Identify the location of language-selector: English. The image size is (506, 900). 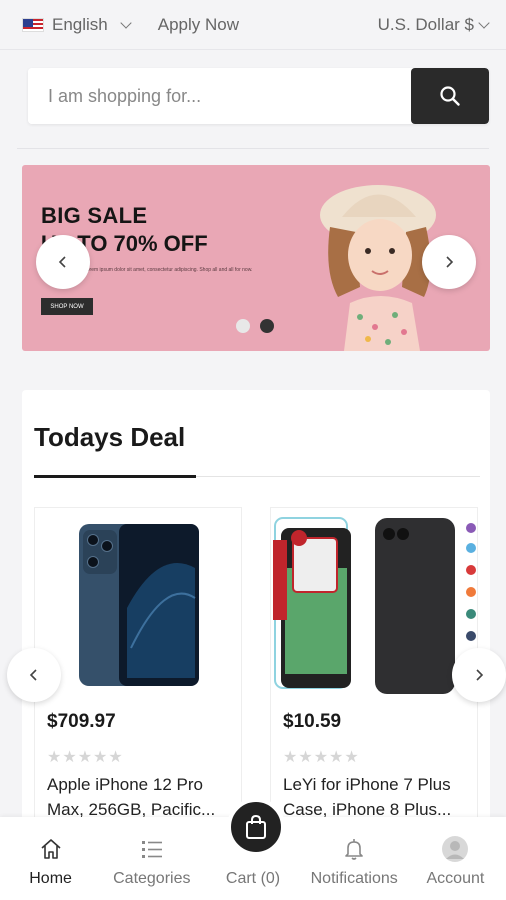
(77, 24).